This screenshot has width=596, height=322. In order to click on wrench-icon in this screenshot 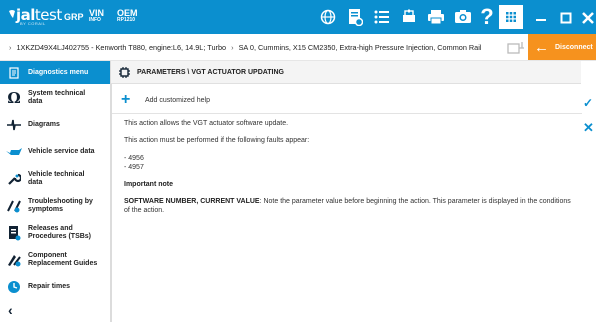, I will do `click(14, 179)`.